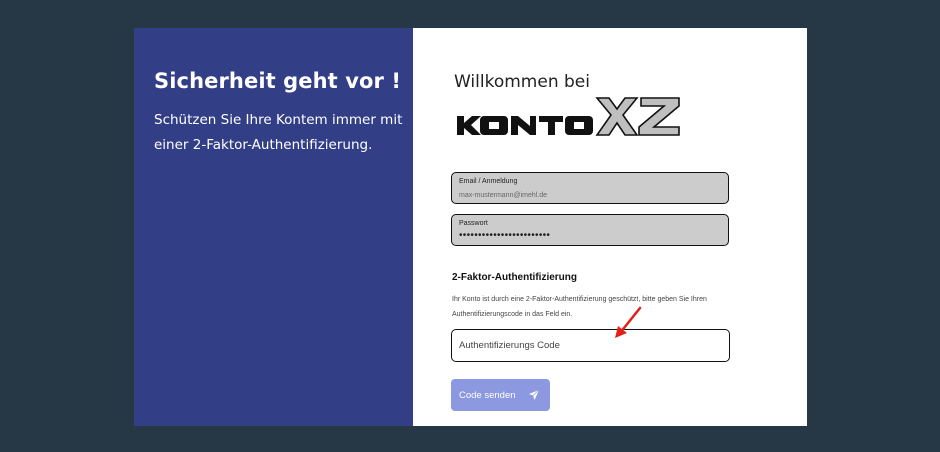  Describe the element at coordinates (534, 395) in the screenshot. I see `paper-plane-icon` at that location.